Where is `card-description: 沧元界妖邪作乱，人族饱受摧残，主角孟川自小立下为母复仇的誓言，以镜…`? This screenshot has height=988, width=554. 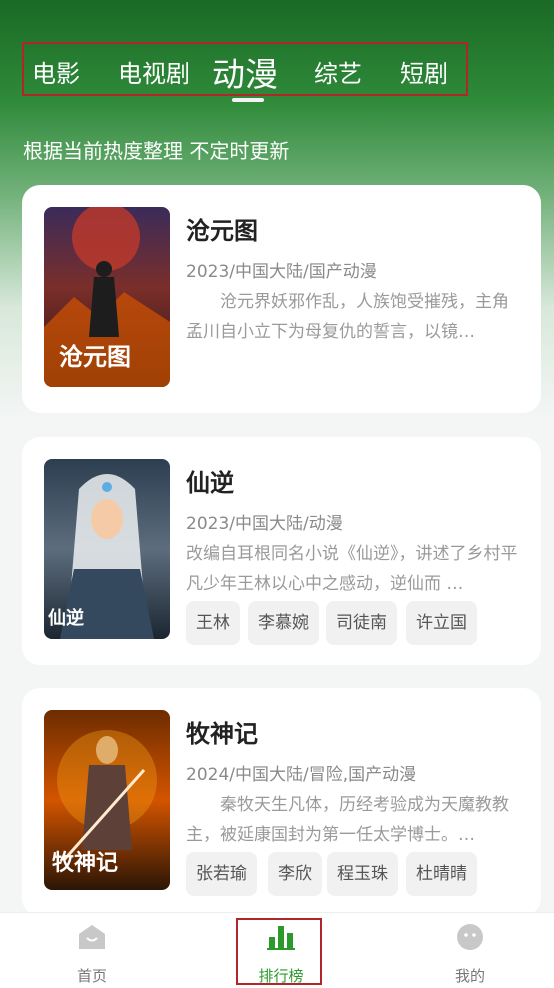
card-description: 沧元界妖邪作乱，人族饱受摧残，主角孟川自小立下为母复仇的誓言，以镜… is located at coordinates (347, 317).